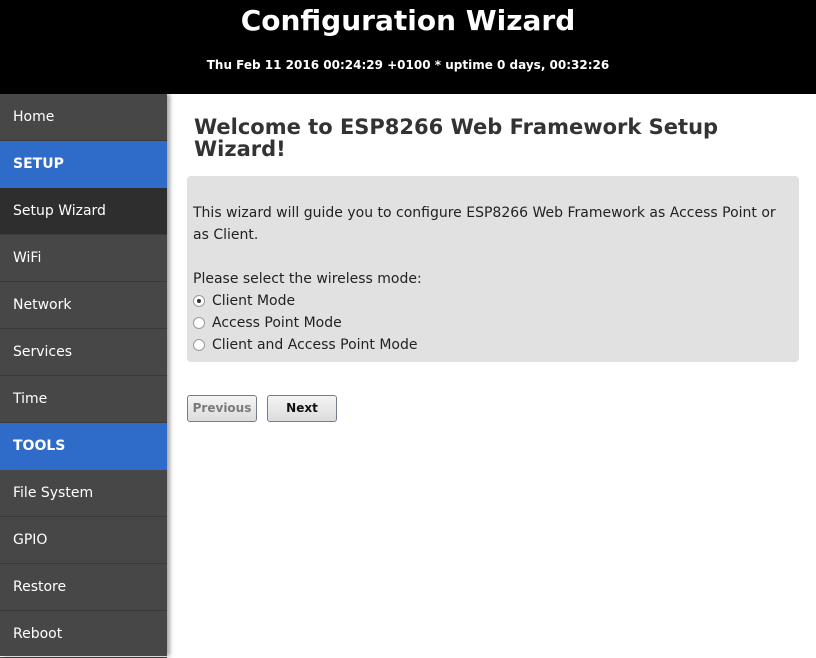 The height and width of the screenshot is (658, 816). Describe the element at coordinates (493, 345) in the screenshot. I see `option-client-and-ap-mode: Client and Access Point Mode` at that location.